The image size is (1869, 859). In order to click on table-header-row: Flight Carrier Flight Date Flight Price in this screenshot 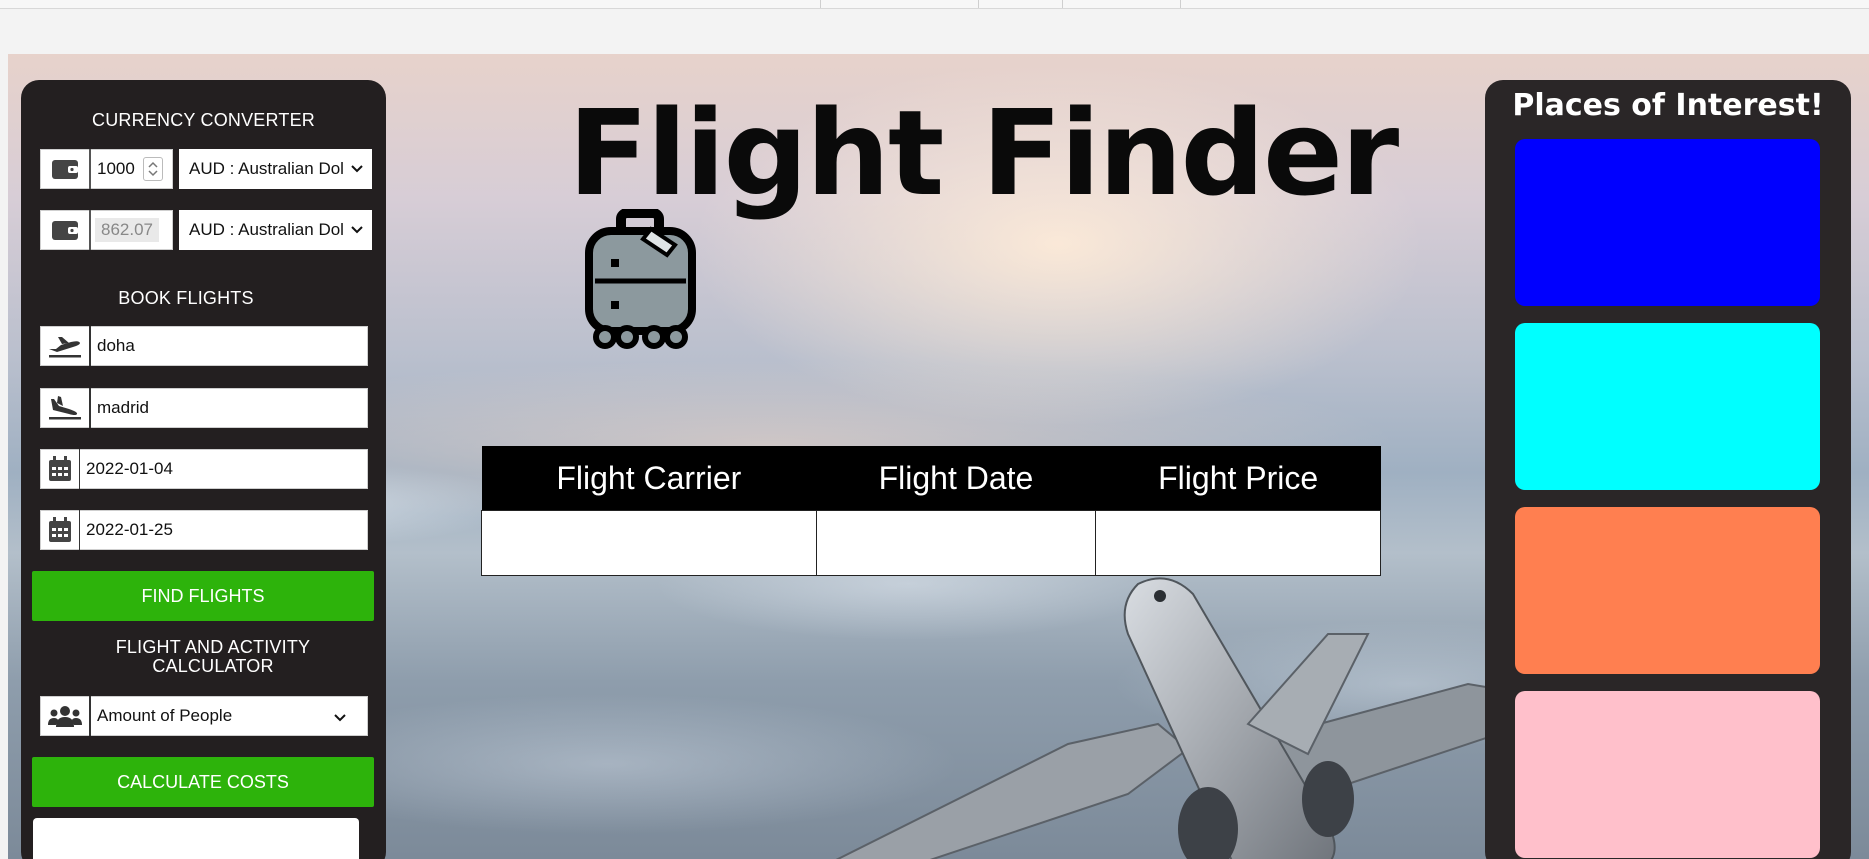, I will do `click(931, 478)`.